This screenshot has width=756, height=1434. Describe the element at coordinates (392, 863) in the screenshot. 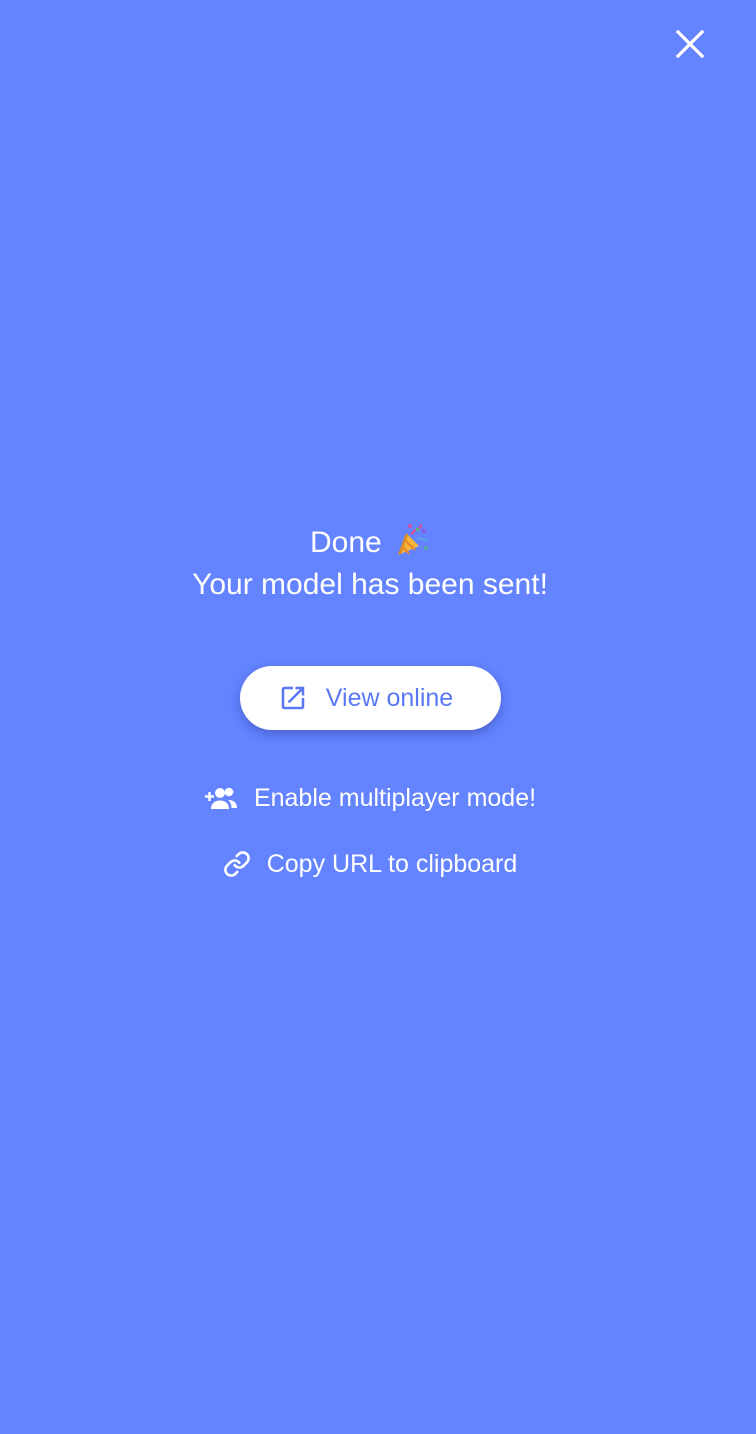

I see `copy-url-label: Copy URL to clipboard` at that location.